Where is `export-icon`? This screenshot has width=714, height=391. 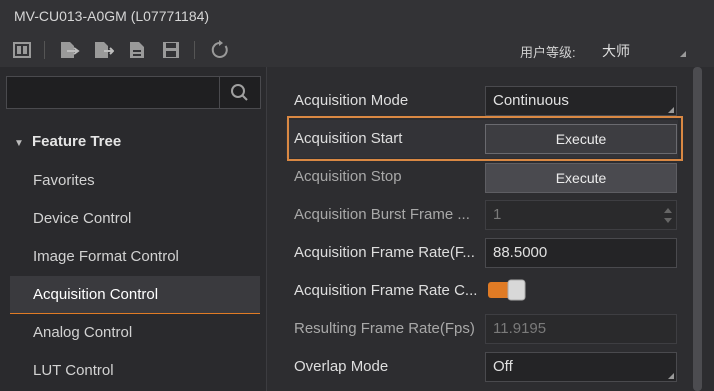
export-icon is located at coordinates (103, 50).